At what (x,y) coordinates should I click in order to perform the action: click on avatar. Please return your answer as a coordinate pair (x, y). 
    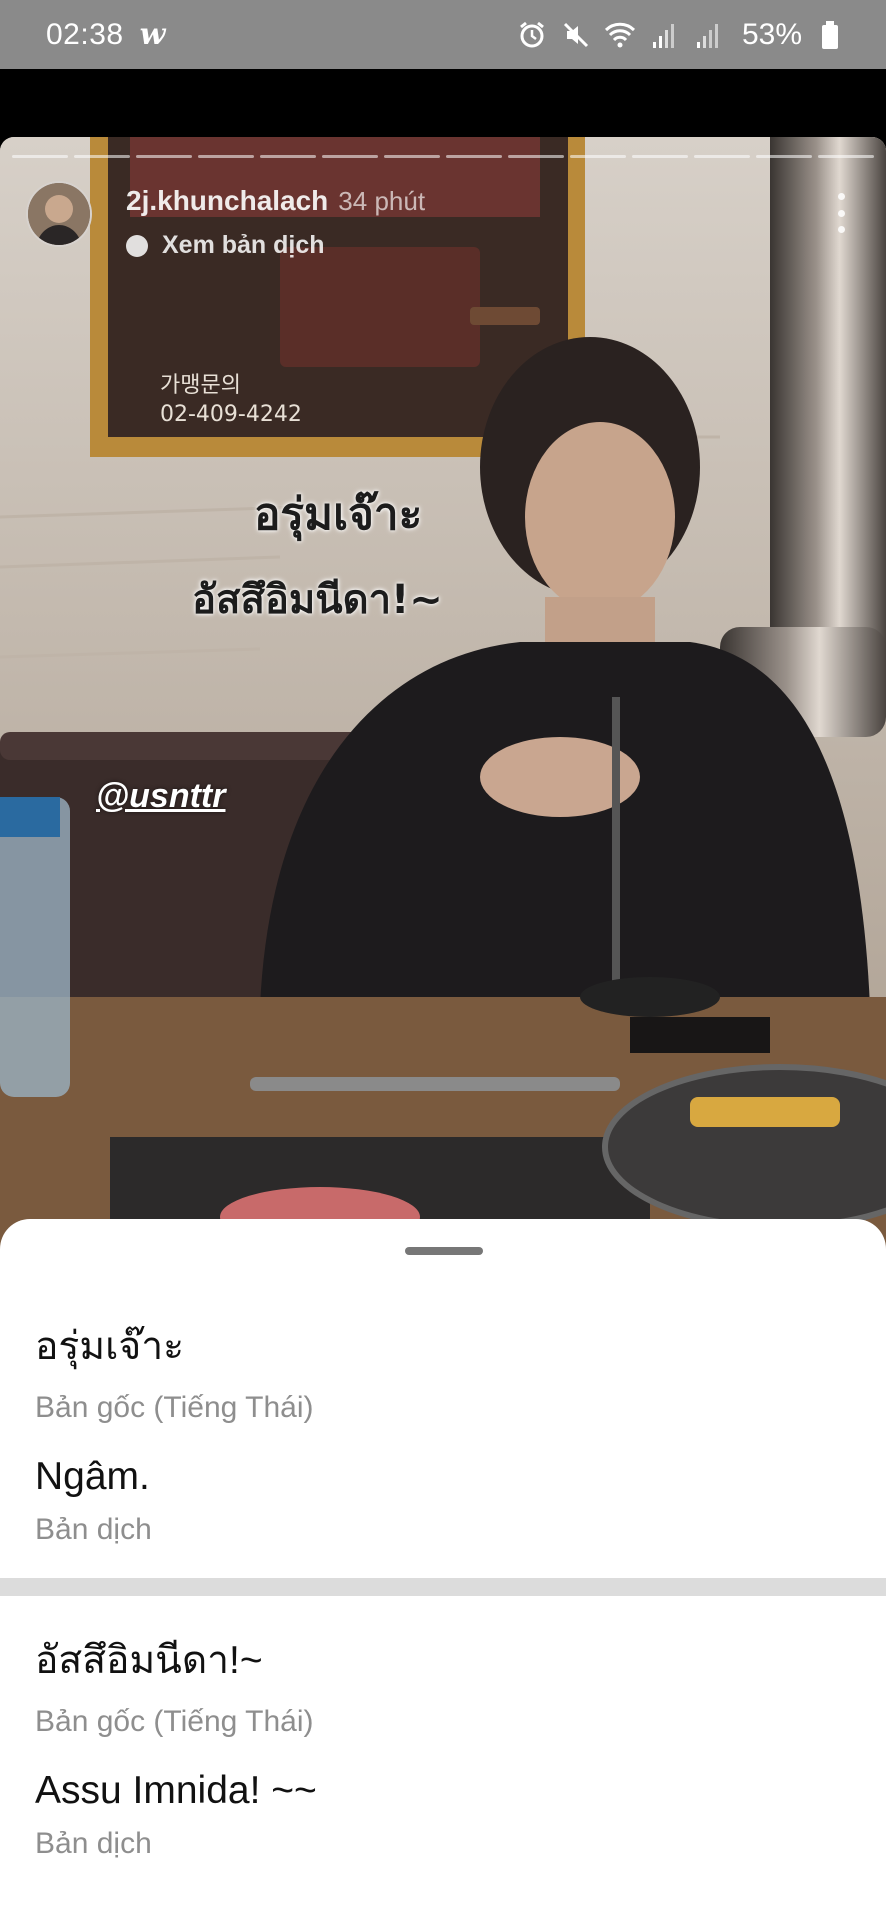
    Looking at the image, I should click on (59, 214).